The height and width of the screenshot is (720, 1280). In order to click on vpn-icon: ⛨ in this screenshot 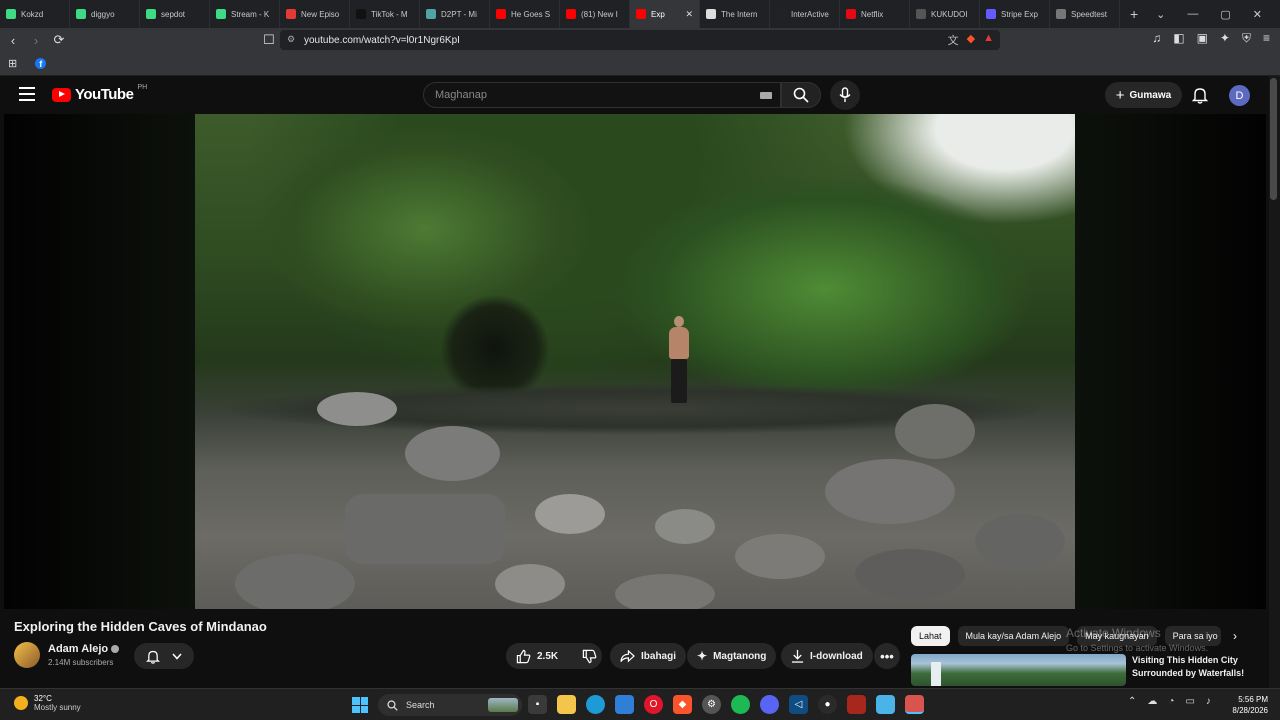, I will do `click(1246, 38)`.